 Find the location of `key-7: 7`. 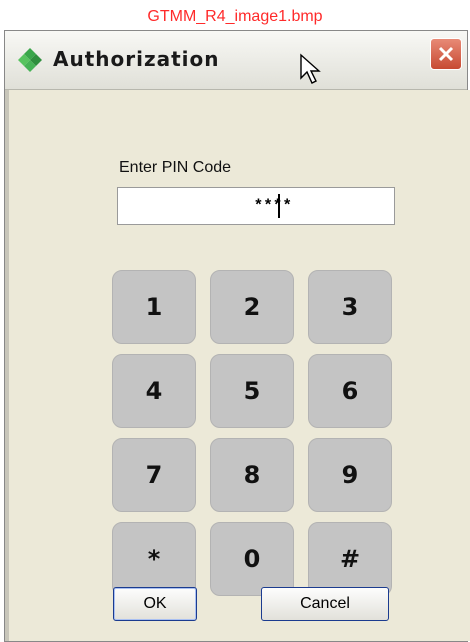

key-7: 7 is located at coordinates (154, 475).